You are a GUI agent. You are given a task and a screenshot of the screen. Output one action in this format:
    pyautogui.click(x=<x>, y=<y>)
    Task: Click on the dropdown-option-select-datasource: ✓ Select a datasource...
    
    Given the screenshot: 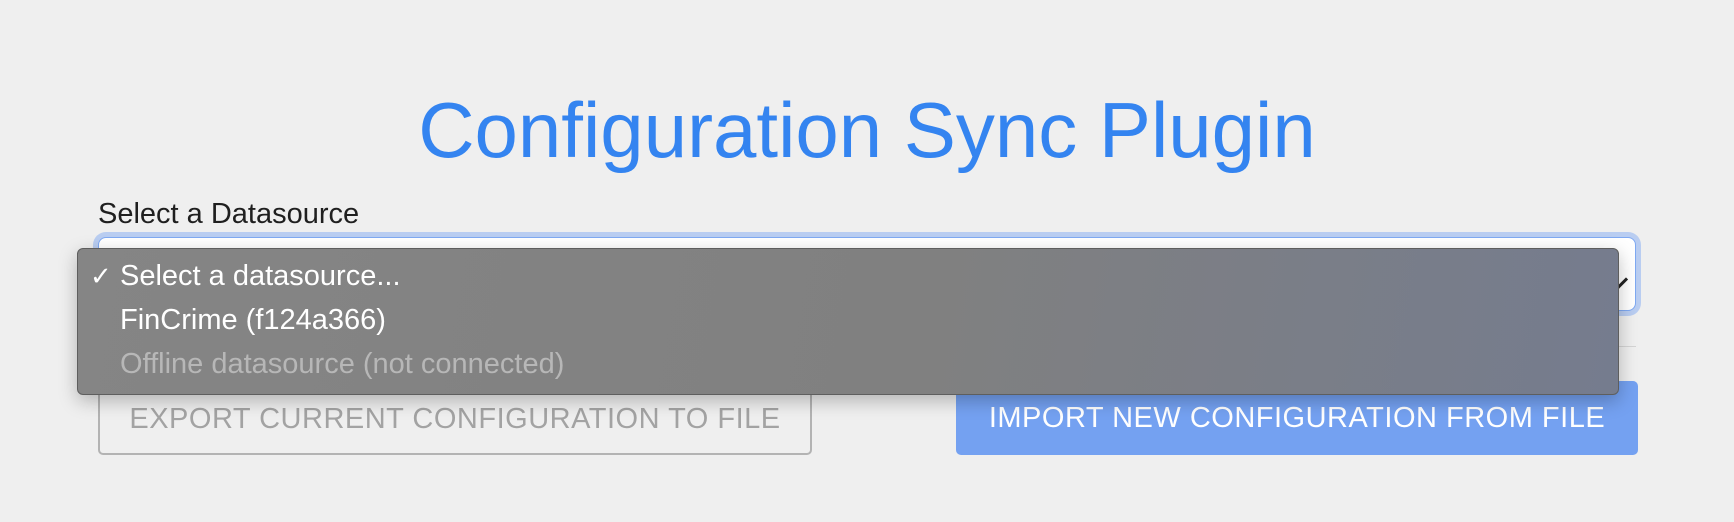 What is the action you would take?
    pyautogui.click(x=848, y=276)
    